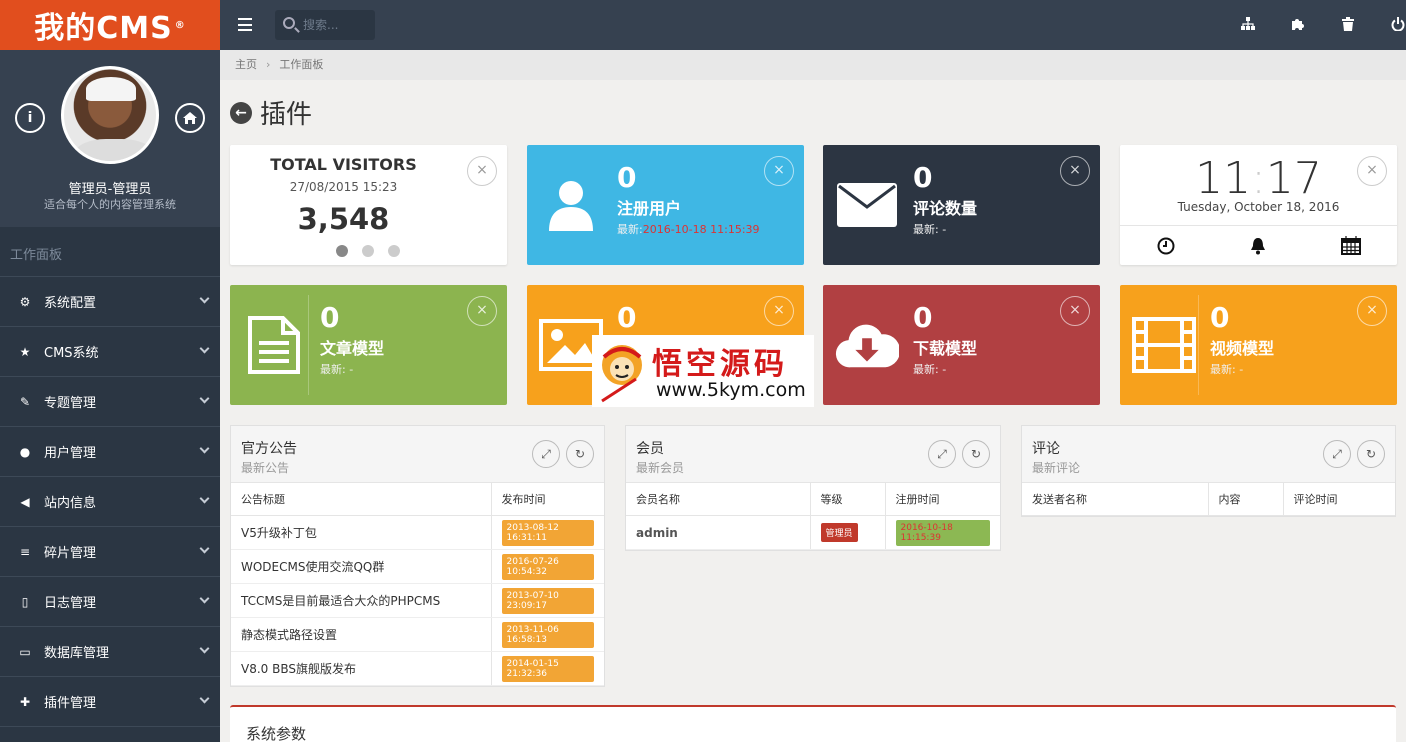 Image resolution: width=1406 pixels, height=742 pixels. What do you see at coordinates (110, 115) in the screenshot?
I see `avatar` at bounding box center [110, 115].